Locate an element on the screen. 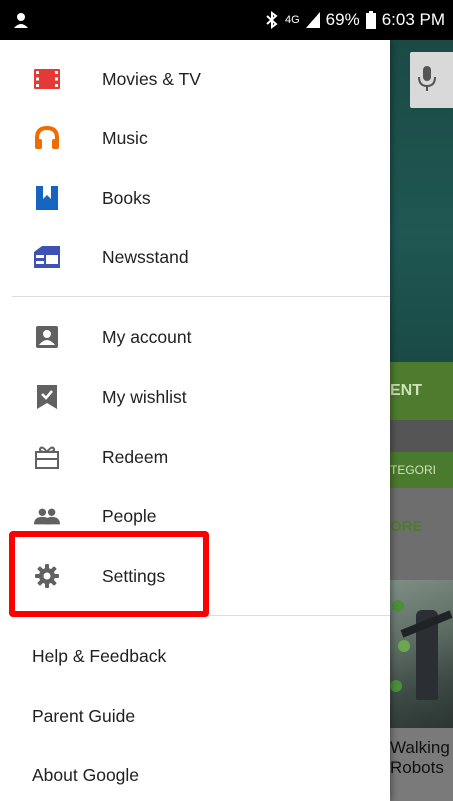 Image resolution: width=453 pixels, height=801 pixels. drawer-item-books: Books is located at coordinates (195, 198).